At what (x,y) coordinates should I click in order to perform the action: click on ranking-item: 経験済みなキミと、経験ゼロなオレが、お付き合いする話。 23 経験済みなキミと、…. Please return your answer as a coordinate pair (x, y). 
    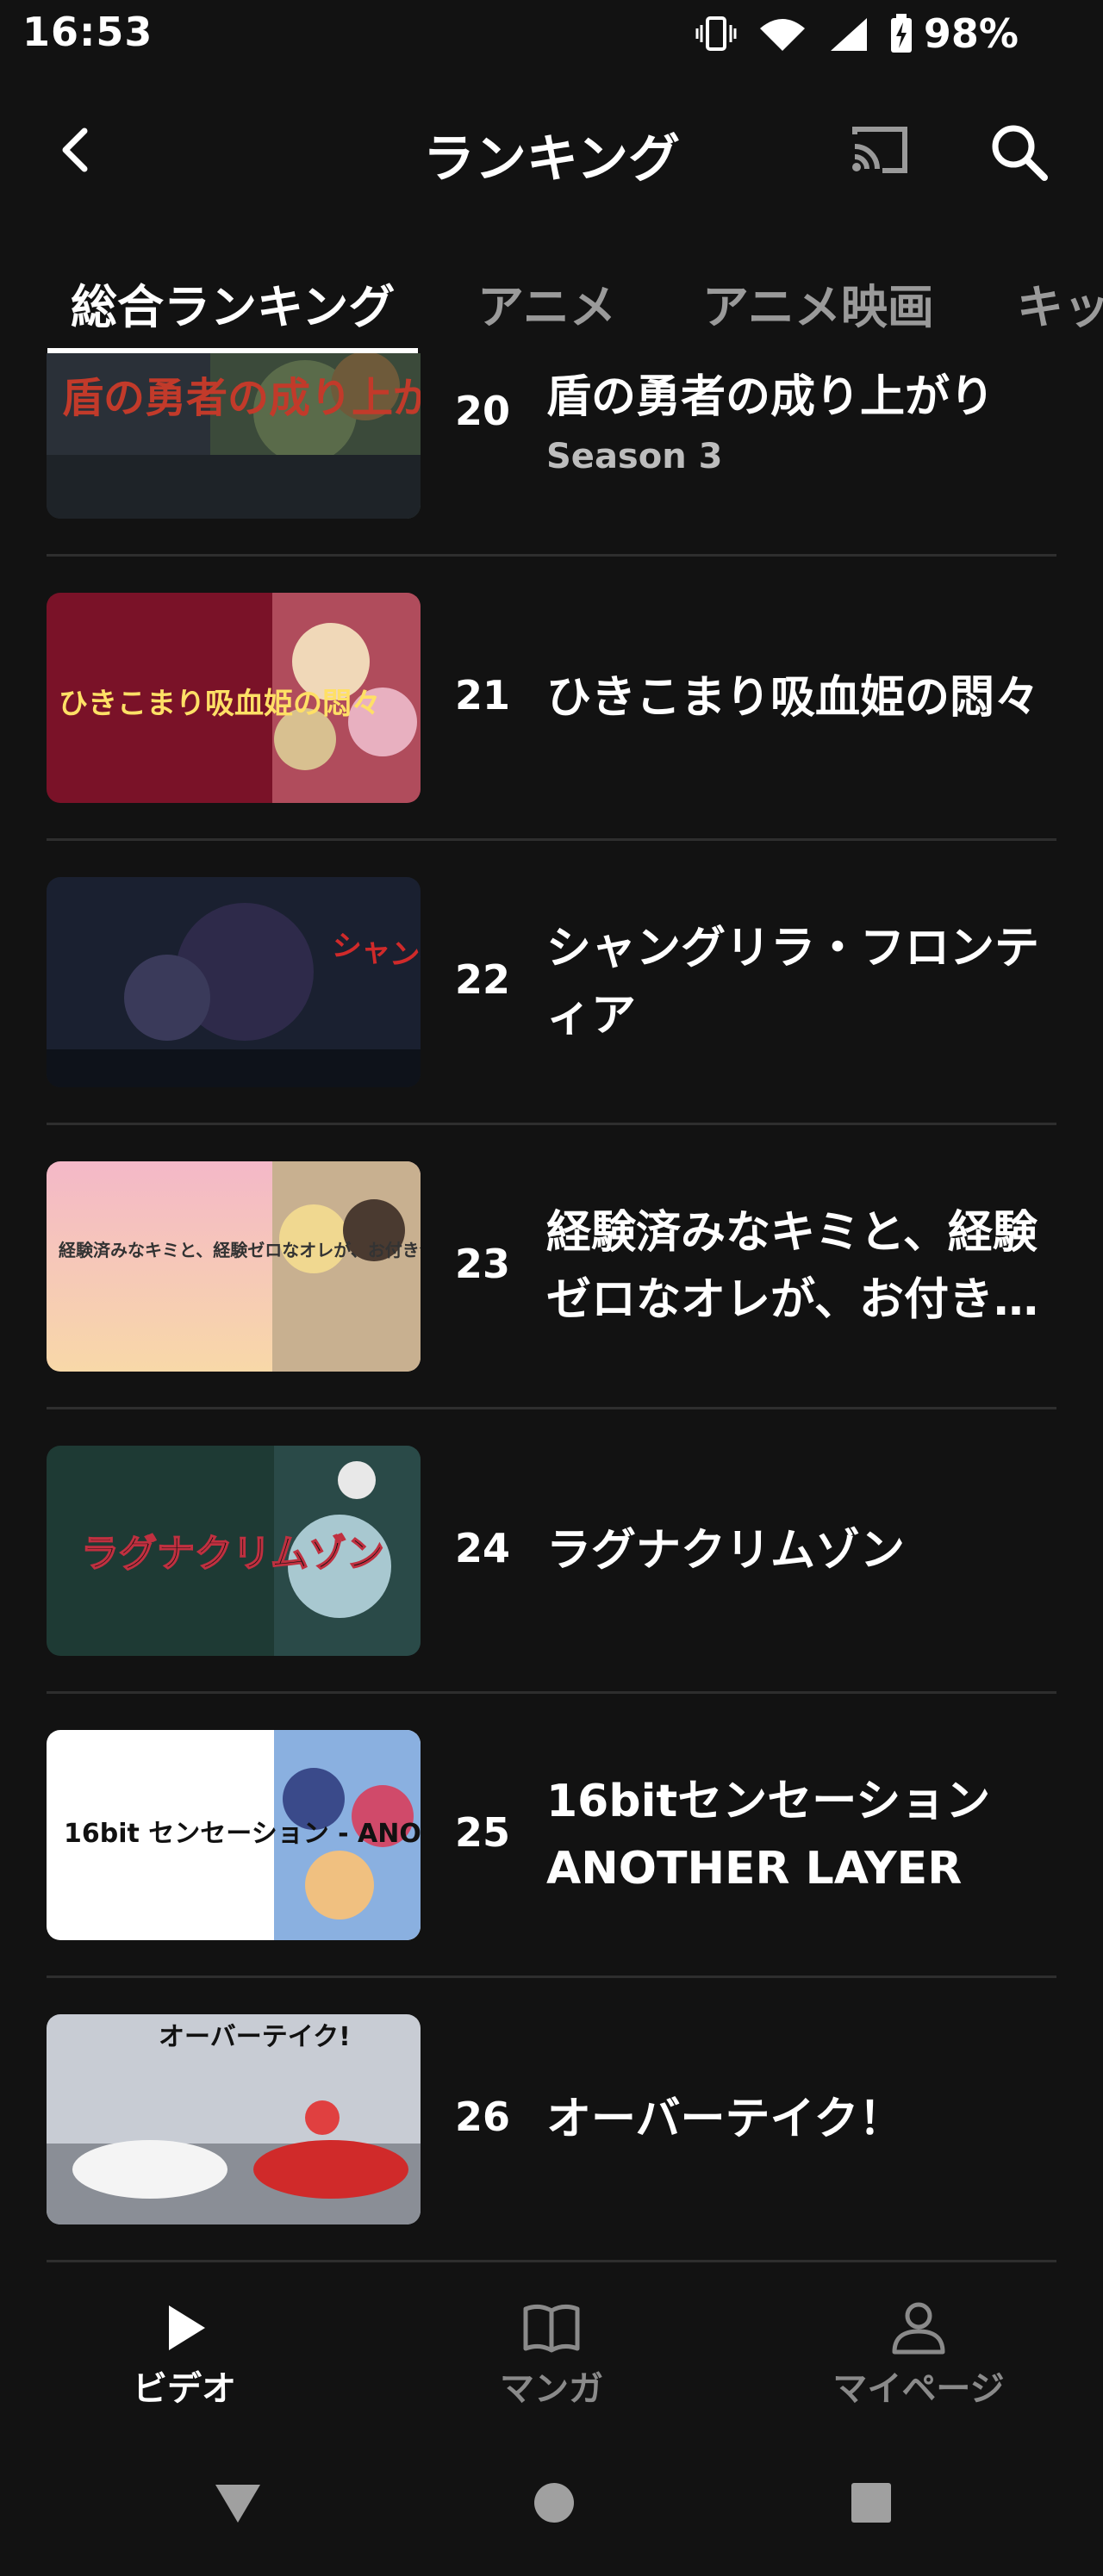
    Looking at the image, I should click on (551, 1267).